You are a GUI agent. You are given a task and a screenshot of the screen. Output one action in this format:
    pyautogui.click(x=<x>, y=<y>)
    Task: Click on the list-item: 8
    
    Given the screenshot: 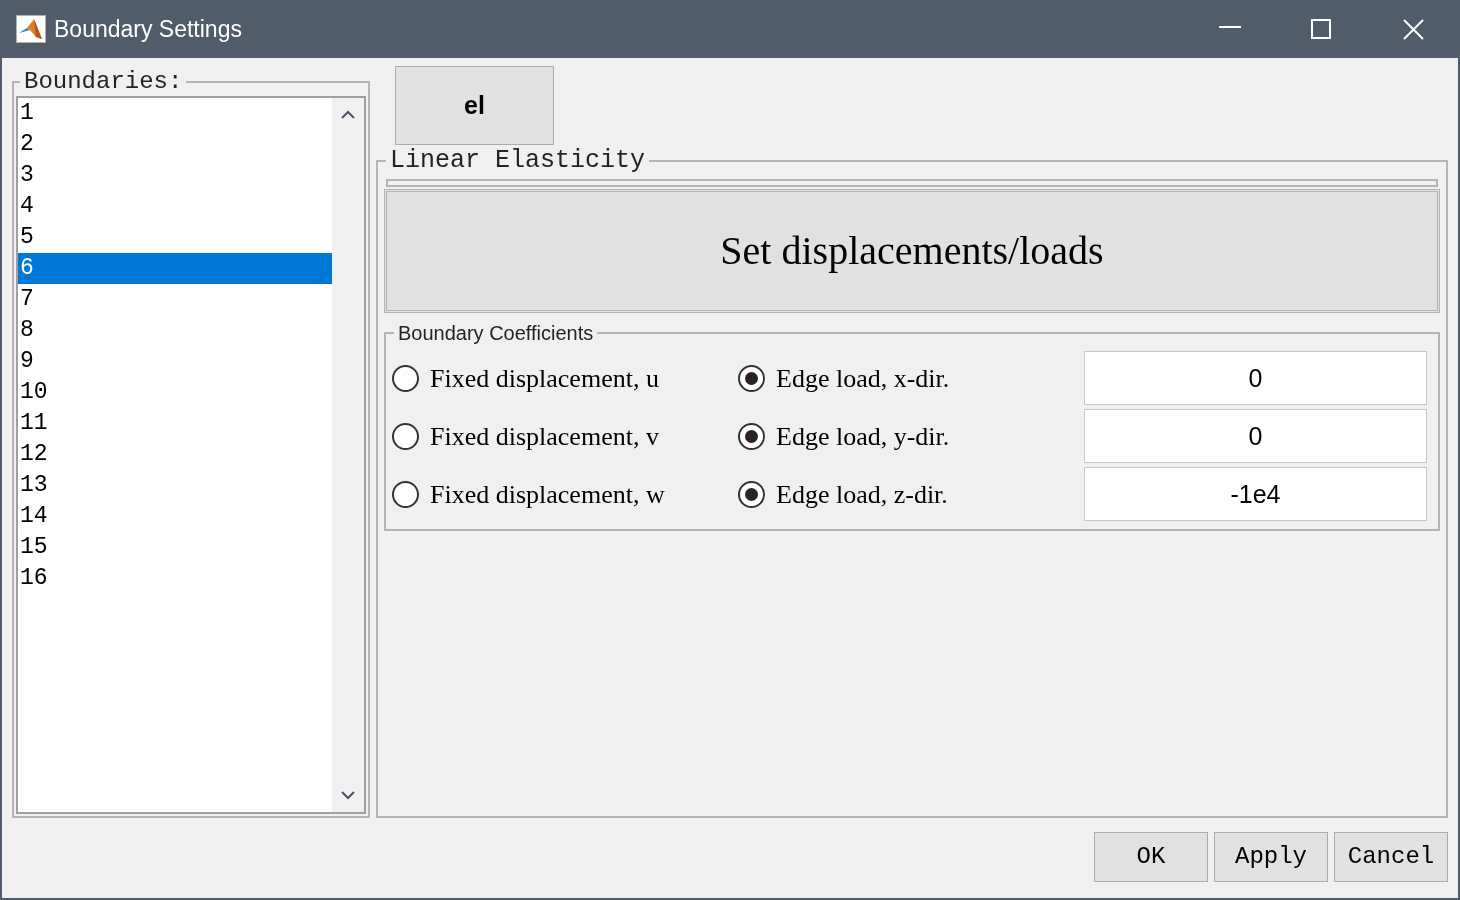 What is the action you would take?
    pyautogui.click(x=175, y=330)
    